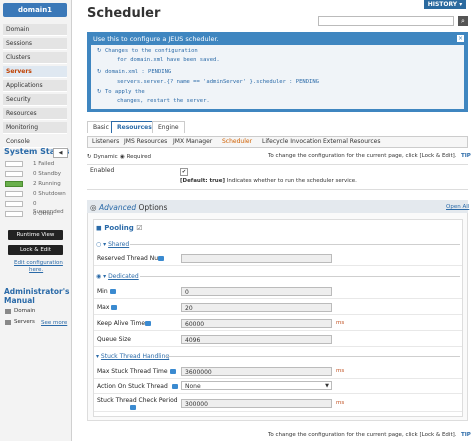 This screenshot has width=474, height=441. Describe the element at coordinates (47, 174) in the screenshot. I see `status-label: 0 Standby` at that location.